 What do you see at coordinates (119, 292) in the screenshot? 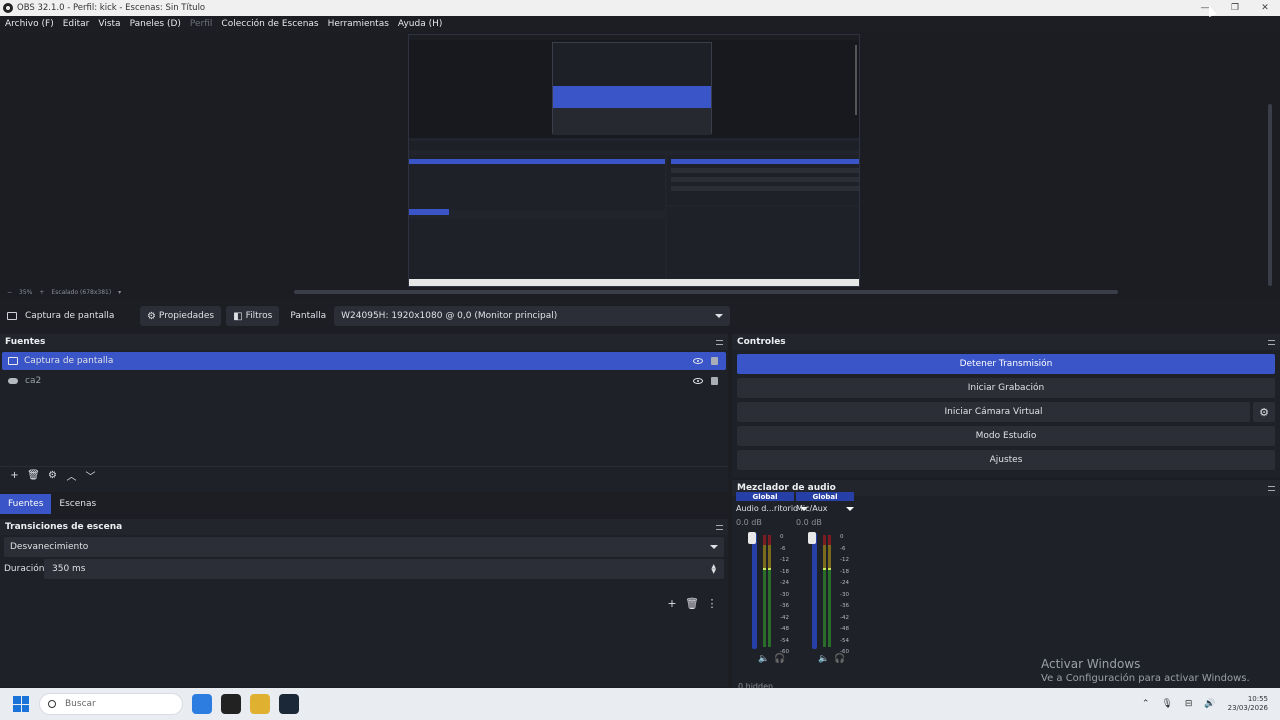
I see `scale-dropdown-icon: ▾` at bounding box center [119, 292].